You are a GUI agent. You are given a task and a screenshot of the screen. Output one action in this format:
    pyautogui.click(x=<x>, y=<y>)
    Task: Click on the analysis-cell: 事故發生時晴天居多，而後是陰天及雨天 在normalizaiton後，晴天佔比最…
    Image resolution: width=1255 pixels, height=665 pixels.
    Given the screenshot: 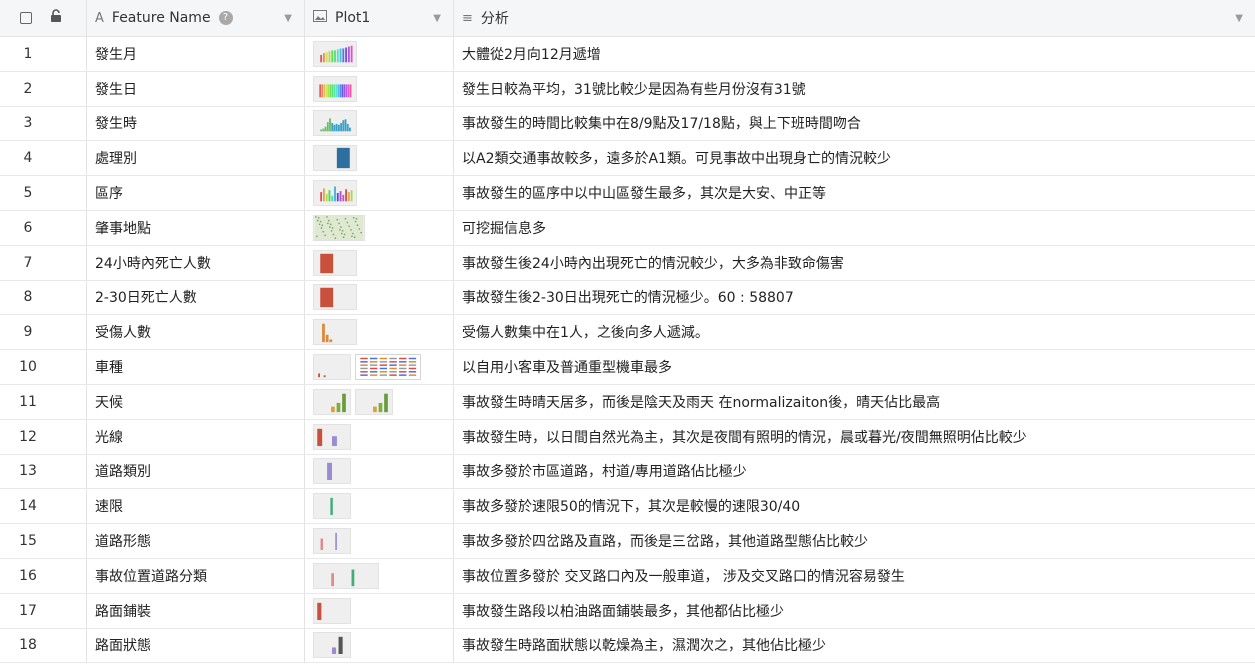 What is the action you would take?
    pyautogui.click(x=854, y=402)
    